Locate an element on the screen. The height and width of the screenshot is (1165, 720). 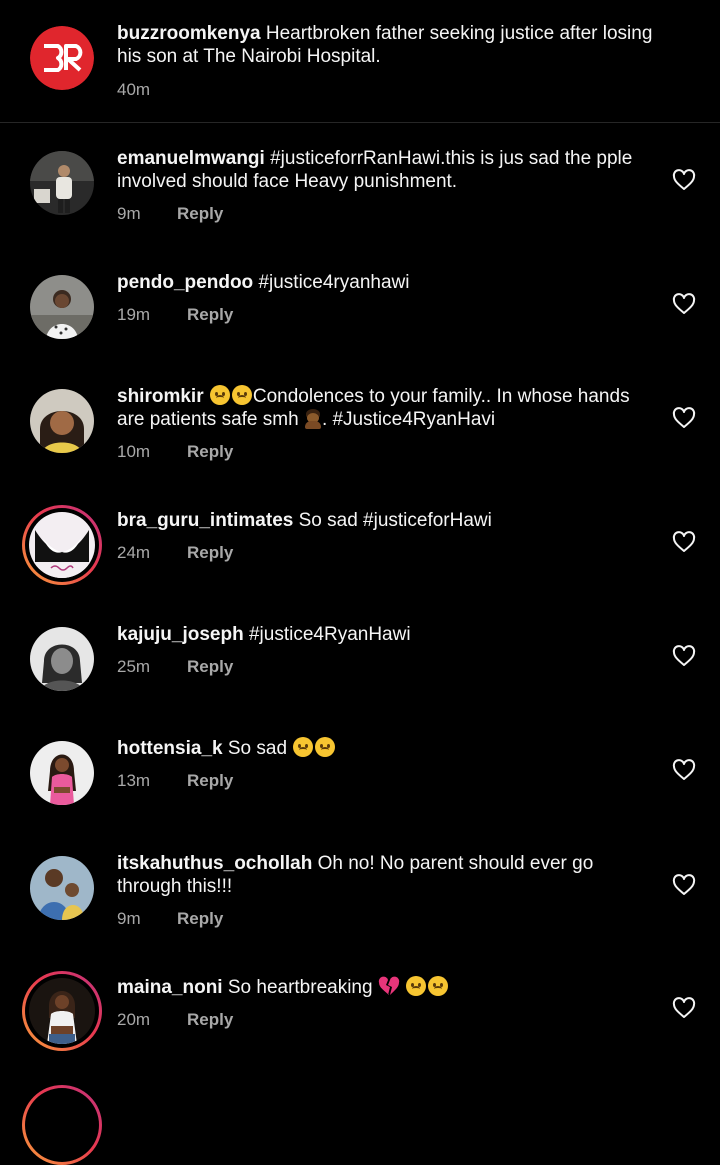
comment-text-block: pendo_pendoo #justice4ryanhawi is located at coordinates (389, 282).